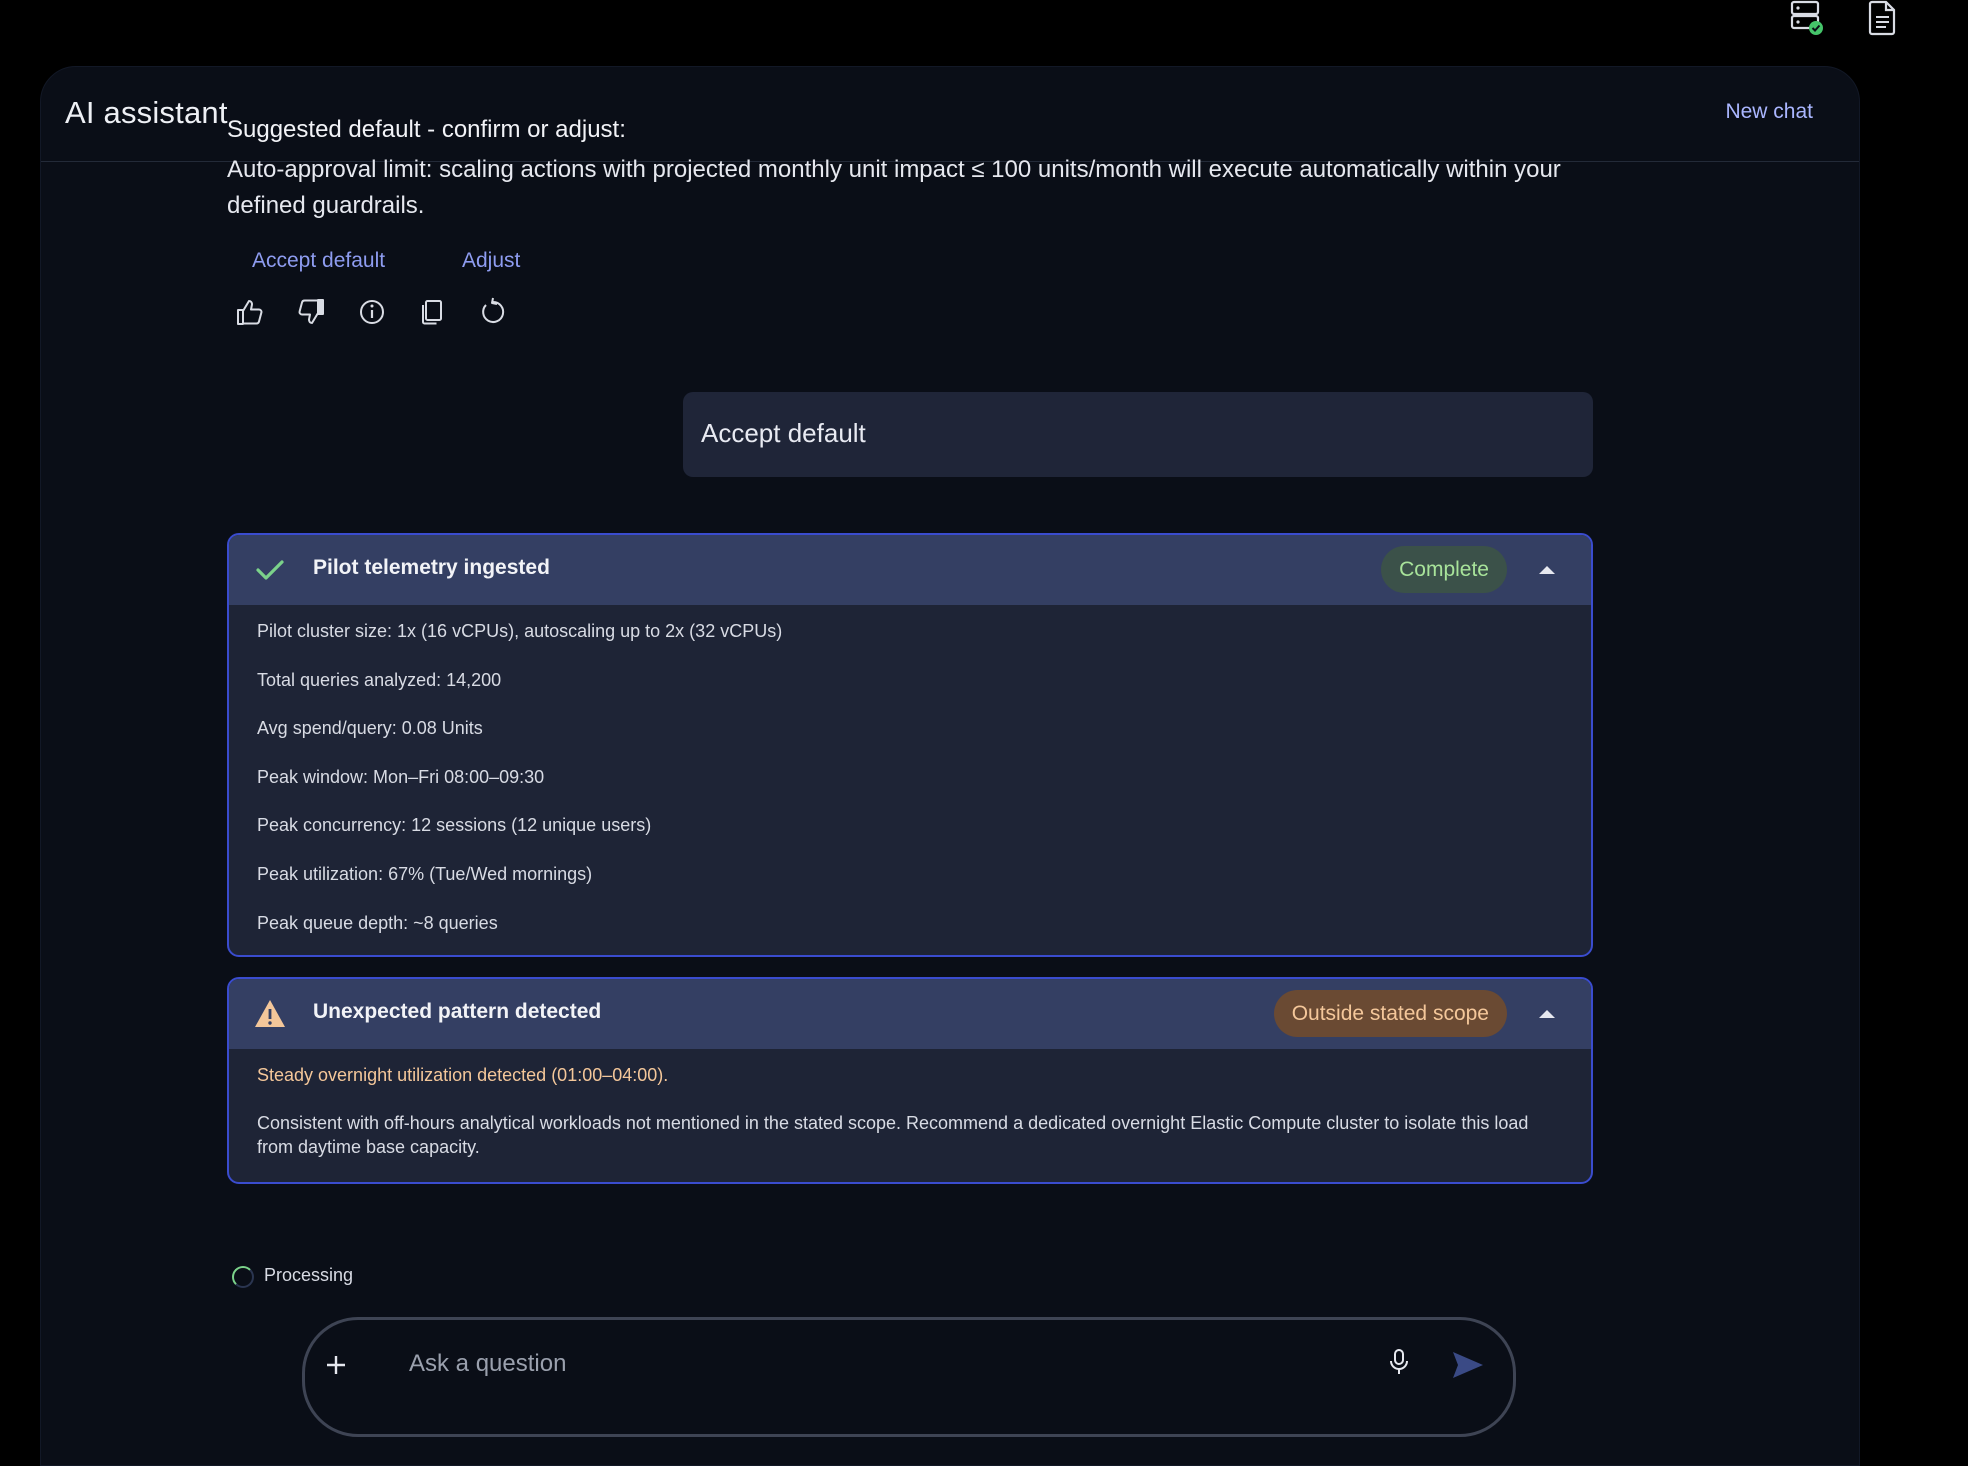  What do you see at coordinates (425, 873) in the screenshot?
I see `detail-peak-utilization: Peak utilization: 67% (Tue/Wed mornings)` at bounding box center [425, 873].